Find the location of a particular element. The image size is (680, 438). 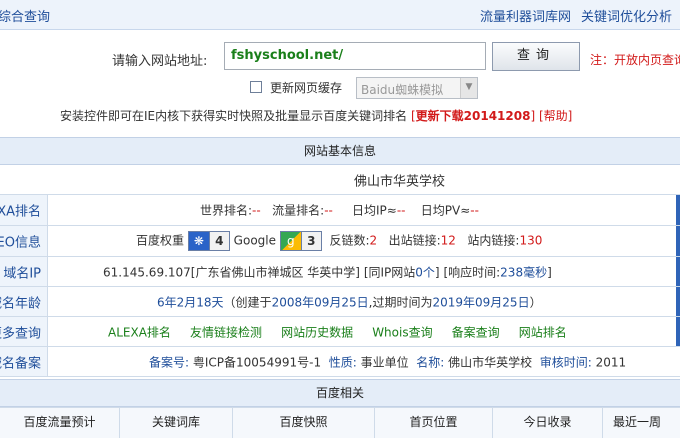

daily-ip-value: -- is located at coordinates (401, 210).